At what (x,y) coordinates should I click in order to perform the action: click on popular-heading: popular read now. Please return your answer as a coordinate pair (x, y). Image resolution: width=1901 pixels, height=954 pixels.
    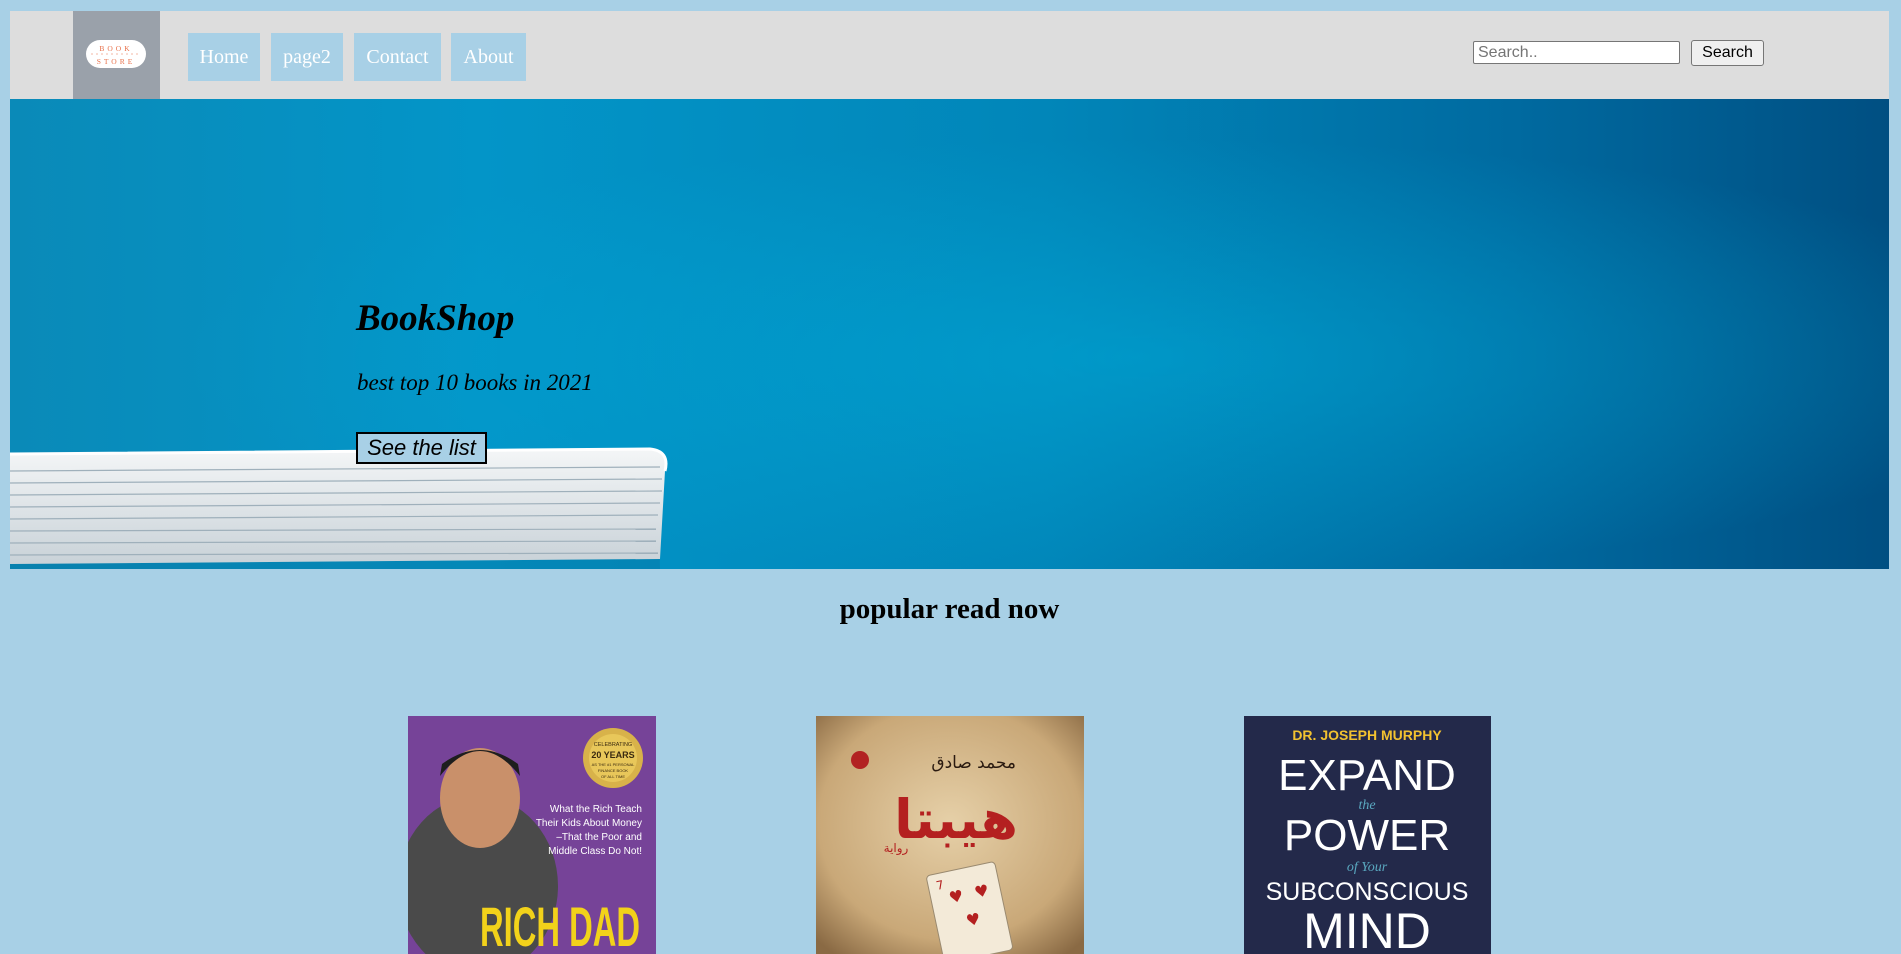
    Looking at the image, I should click on (949, 609).